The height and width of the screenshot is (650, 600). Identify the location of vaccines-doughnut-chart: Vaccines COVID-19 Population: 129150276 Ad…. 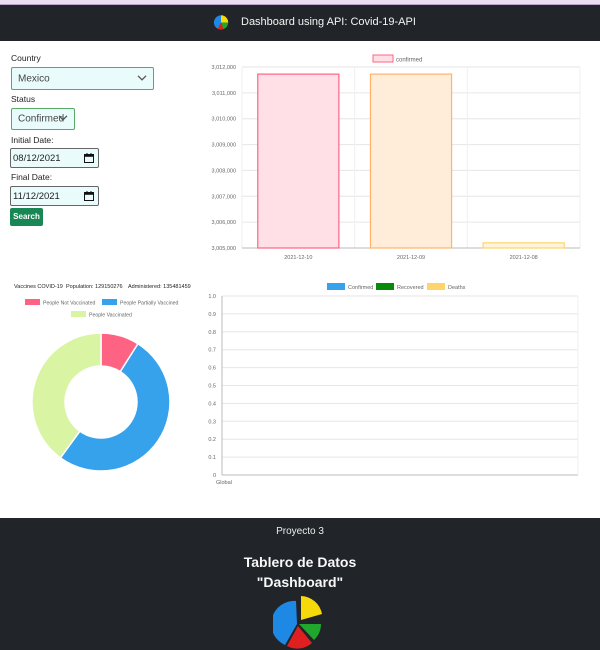
(102, 378).